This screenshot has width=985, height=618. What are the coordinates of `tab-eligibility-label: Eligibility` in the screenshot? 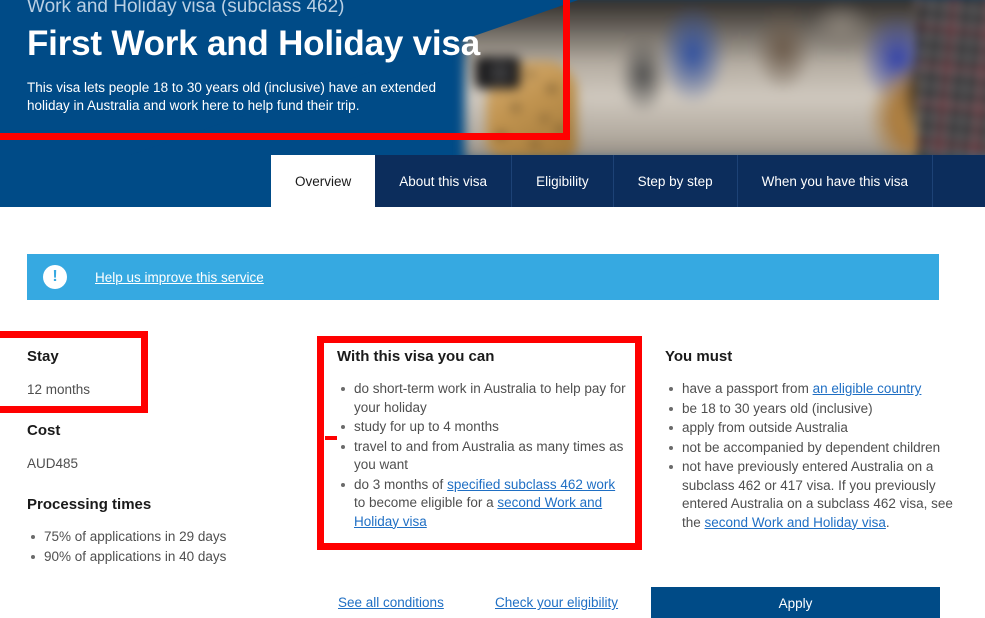 It's located at (562, 181).